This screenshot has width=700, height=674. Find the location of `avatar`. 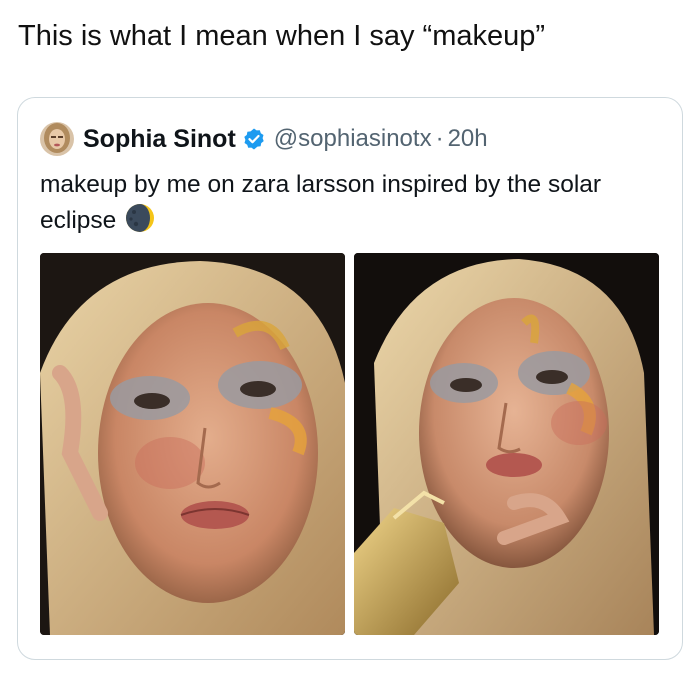

avatar is located at coordinates (57, 139).